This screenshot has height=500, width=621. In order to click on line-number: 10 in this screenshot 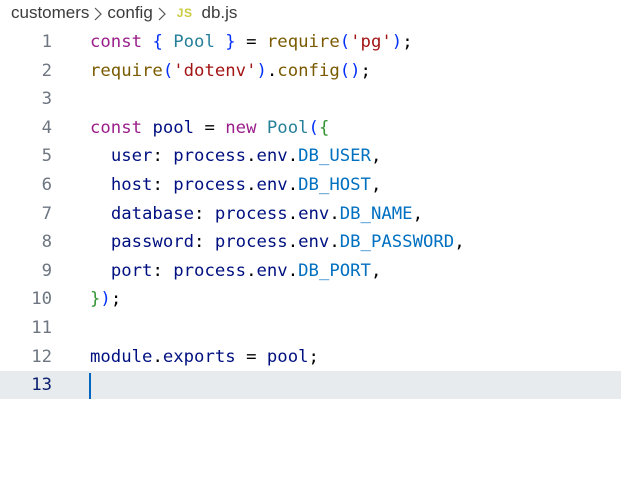, I will do `click(41, 299)`.